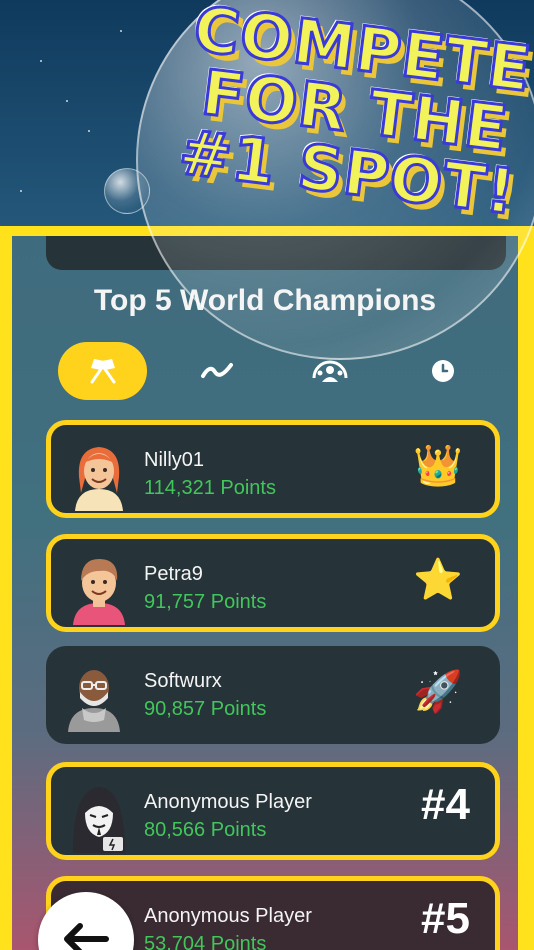 Image resolution: width=534 pixels, height=950 pixels. What do you see at coordinates (173, 574) in the screenshot?
I see `player-name: Petra9` at bounding box center [173, 574].